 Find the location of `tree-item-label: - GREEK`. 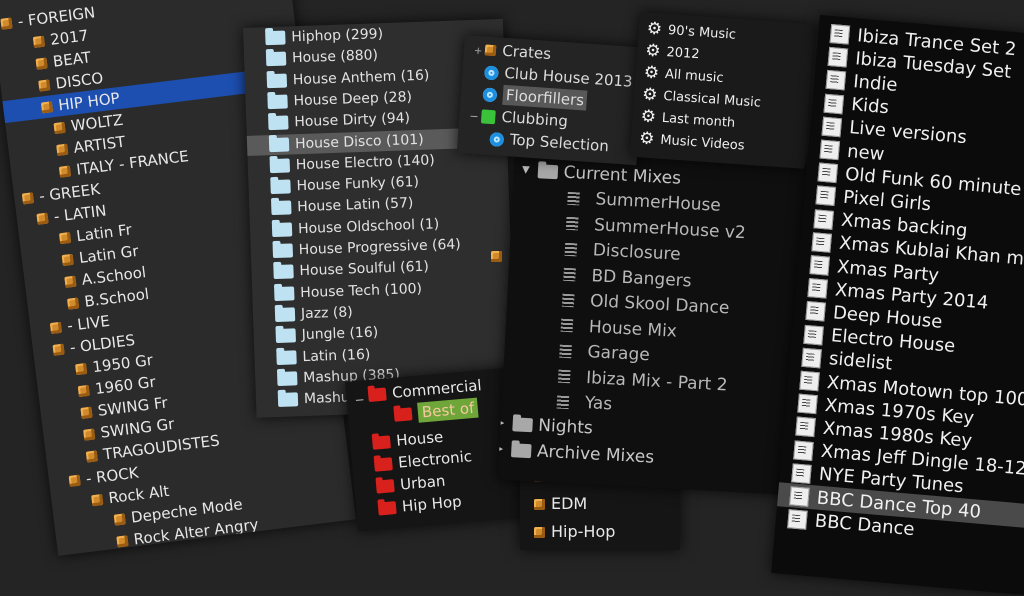

tree-item-label: - GREEK is located at coordinates (69, 193).